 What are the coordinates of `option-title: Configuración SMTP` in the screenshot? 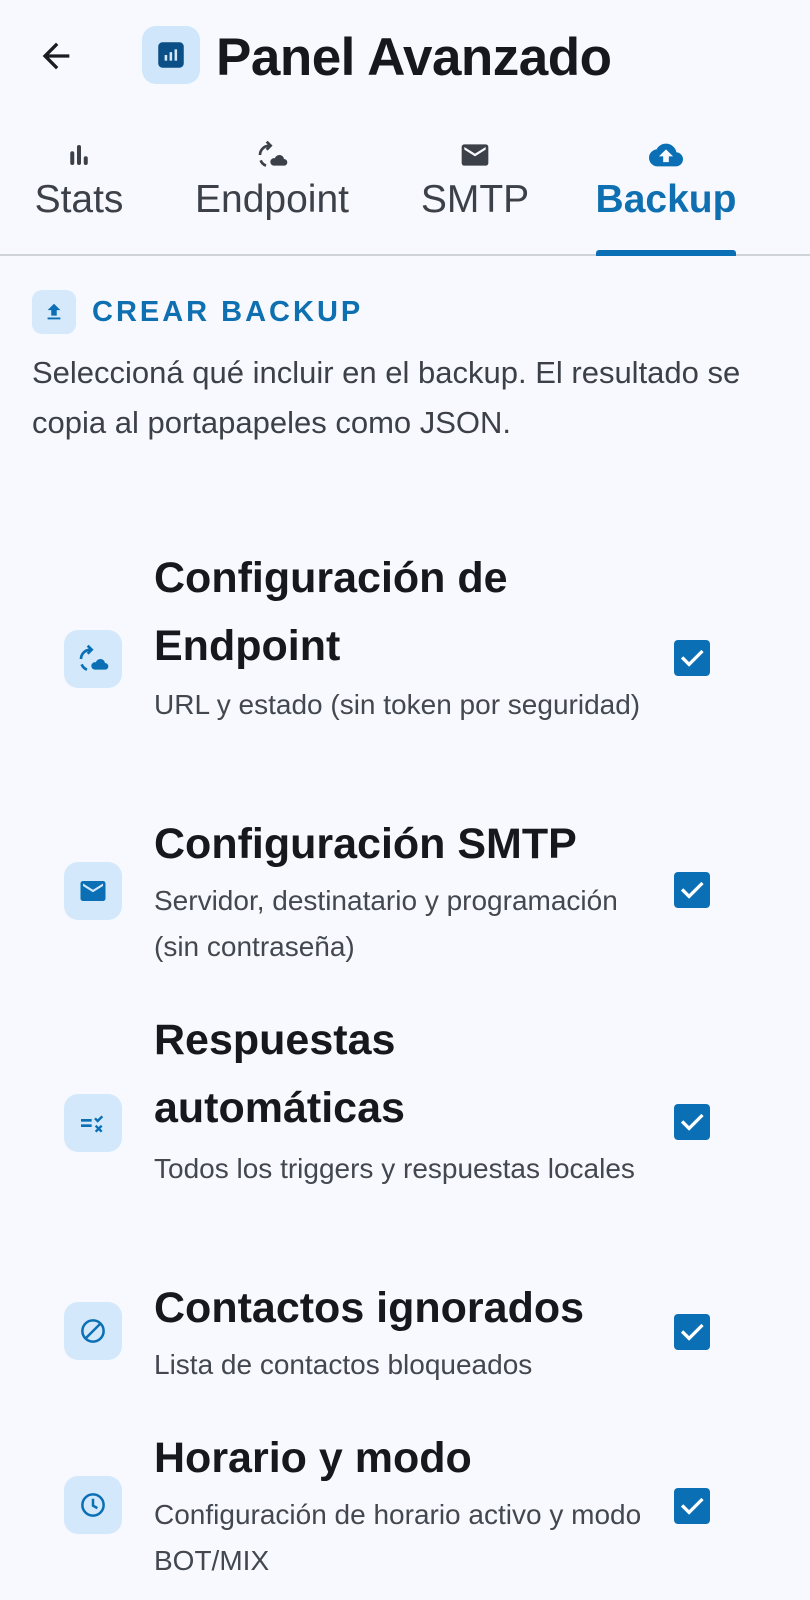 It's located at (365, 844).